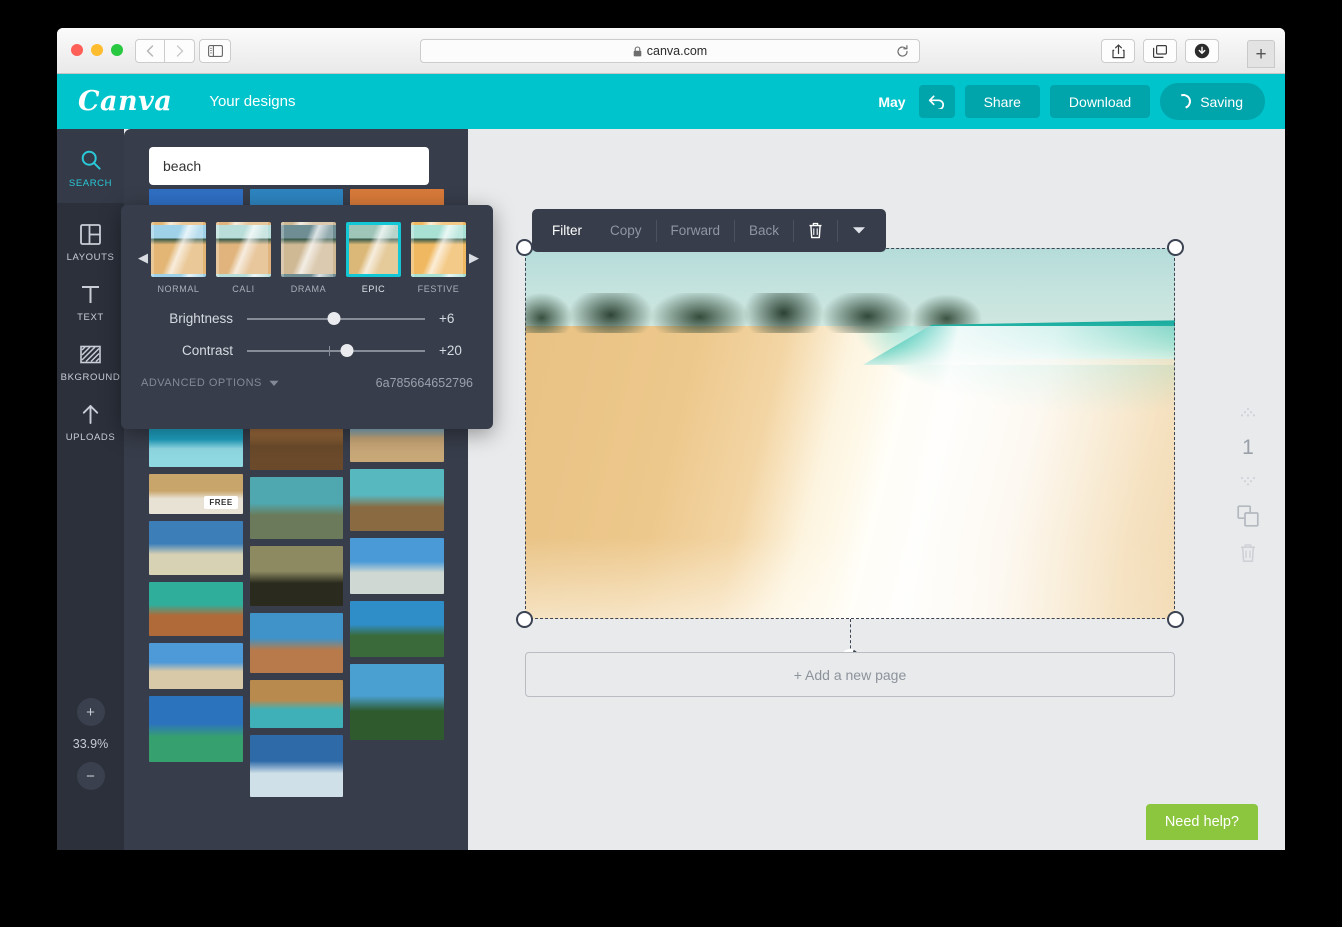 Image resolution: width=1342 pixels, height=927 pixels. Describe the element at coordinates (180, 51) in the screenshot. I see `forward-icon` at that location.